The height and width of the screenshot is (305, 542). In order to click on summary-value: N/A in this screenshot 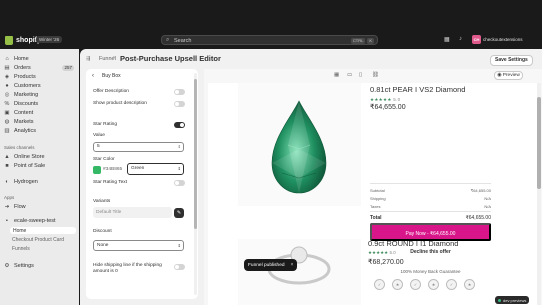, I will do `click(487, 198)`.